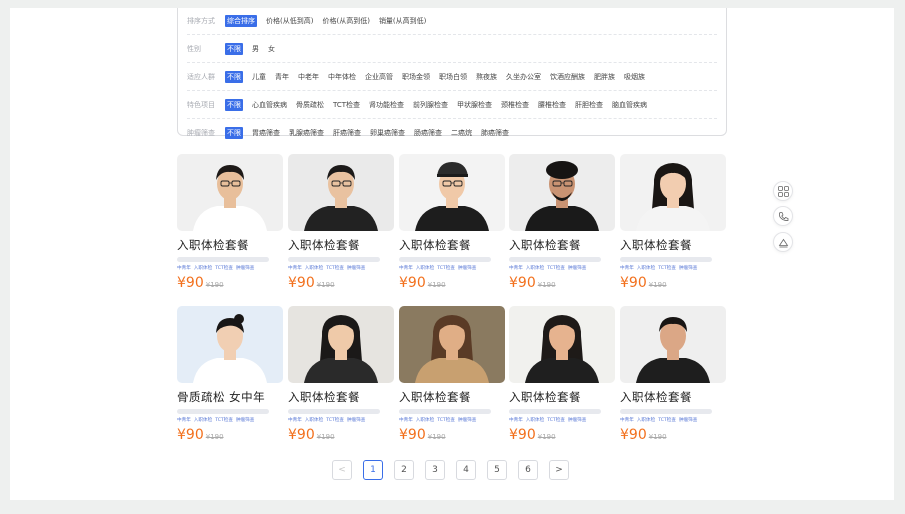  Describe the element at coordinates (345, 21) in the screenshot. I see `filter-option: 价格(从高到低)` at that location.